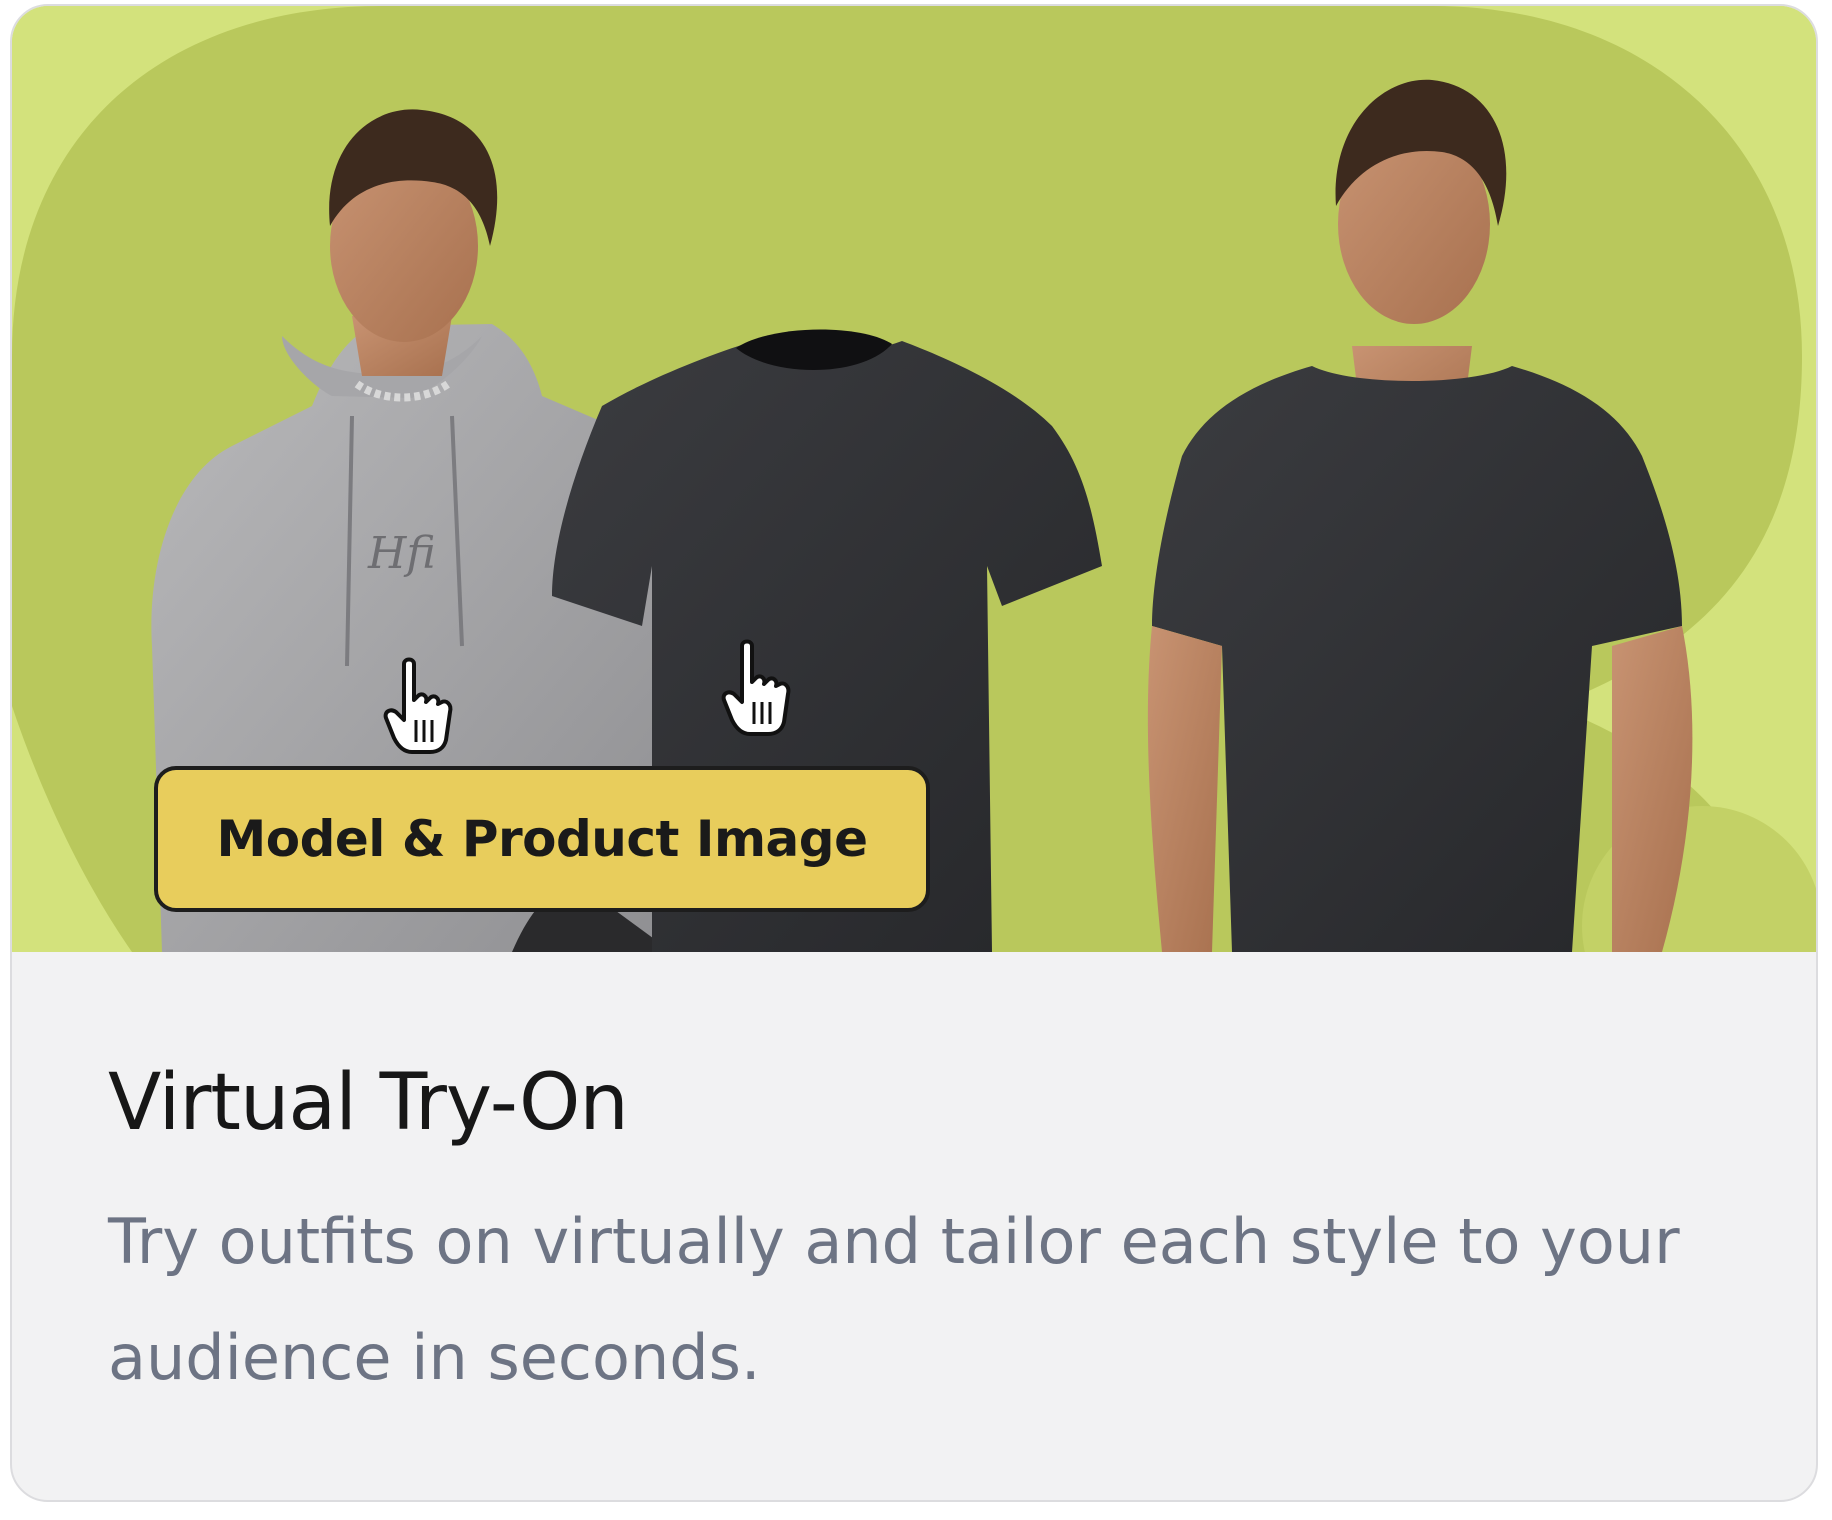 This screenshot has width=1832, height=1520. I want to click on badge-label: Model & Product Image, so click(542, 839).